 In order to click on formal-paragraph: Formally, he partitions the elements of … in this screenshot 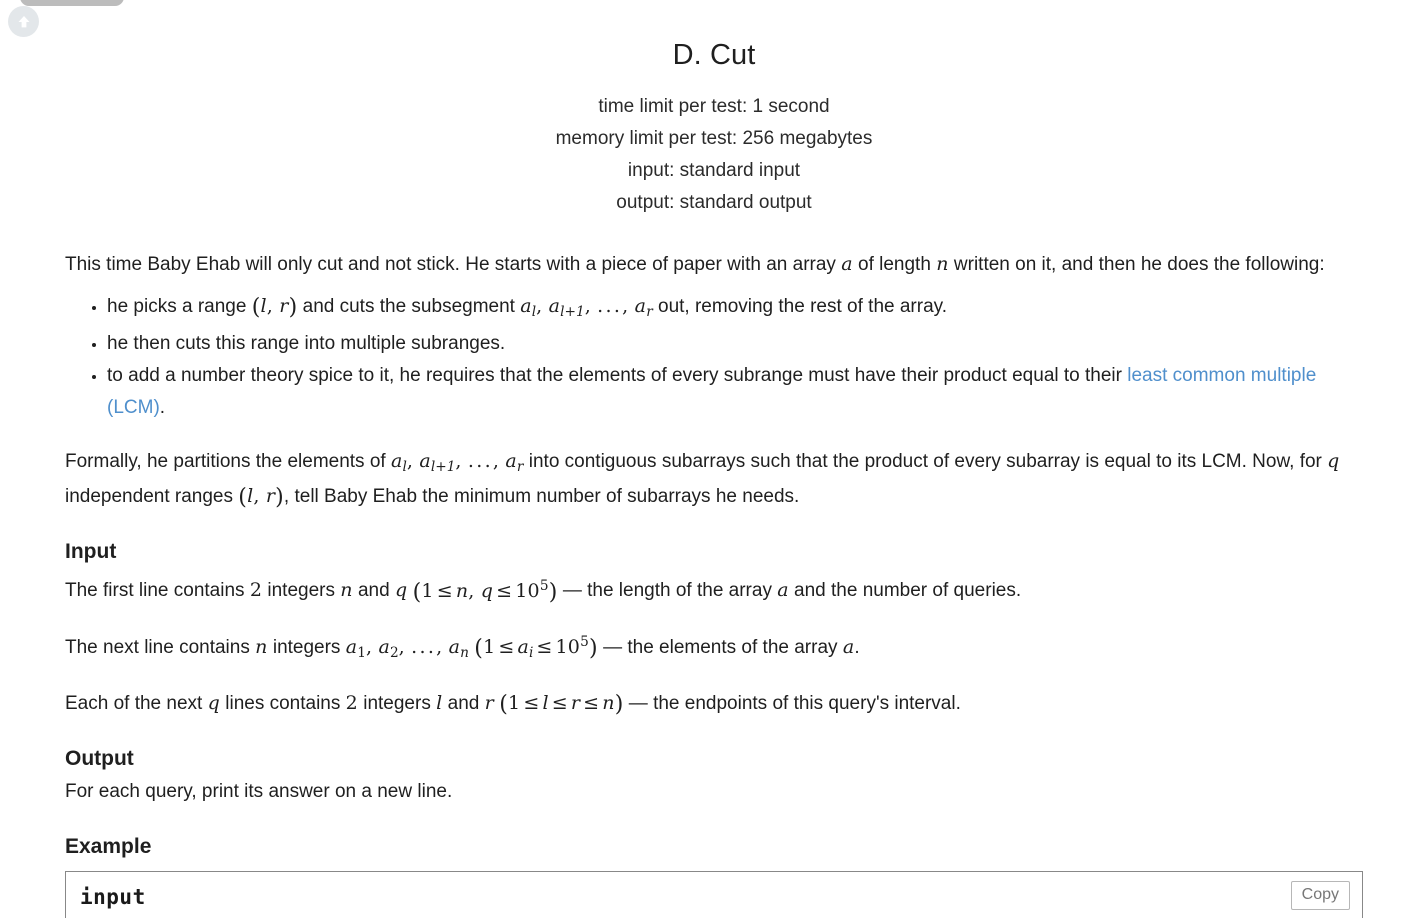, I will do `click(714, 479)`.